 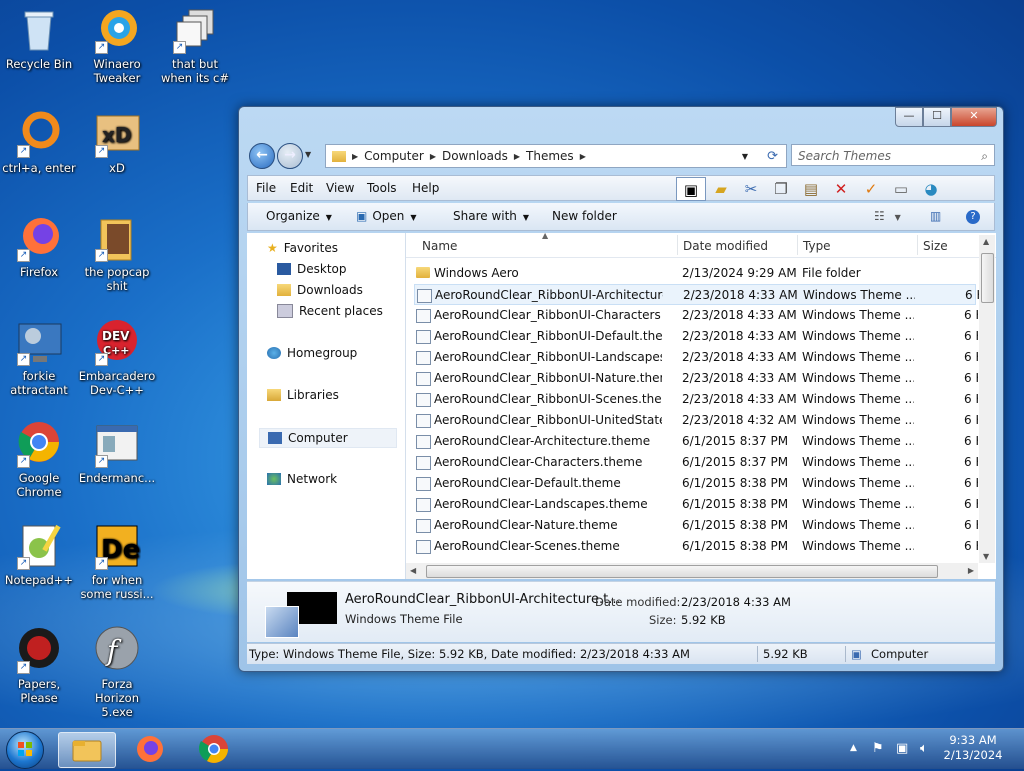 I want to click on desktop-icon-firefox: ↗ Firefox, so click(x=39, y=246).